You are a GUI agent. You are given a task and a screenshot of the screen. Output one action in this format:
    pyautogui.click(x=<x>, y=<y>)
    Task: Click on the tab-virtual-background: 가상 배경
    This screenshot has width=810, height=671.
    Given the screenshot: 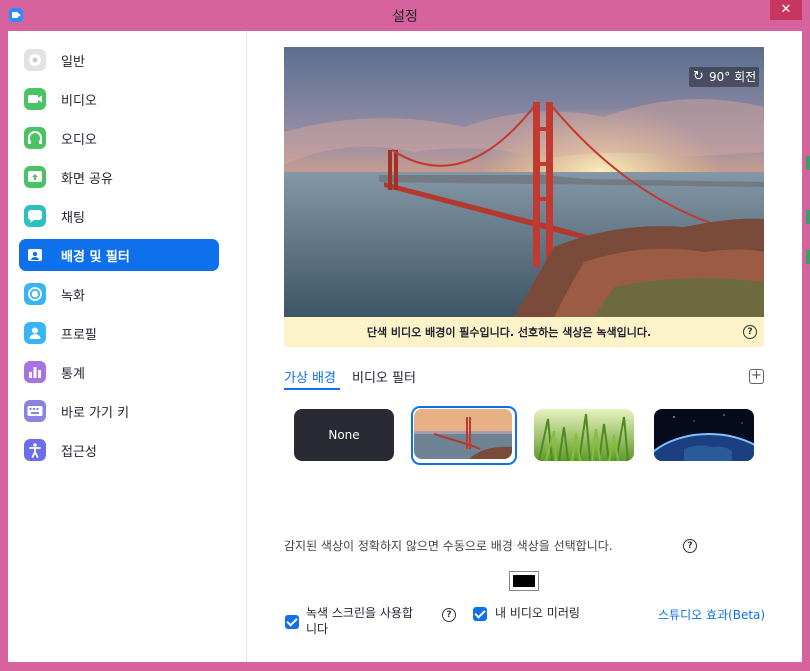 What is the action you would take?
    pyautogui.click(x=310, y=376)
    